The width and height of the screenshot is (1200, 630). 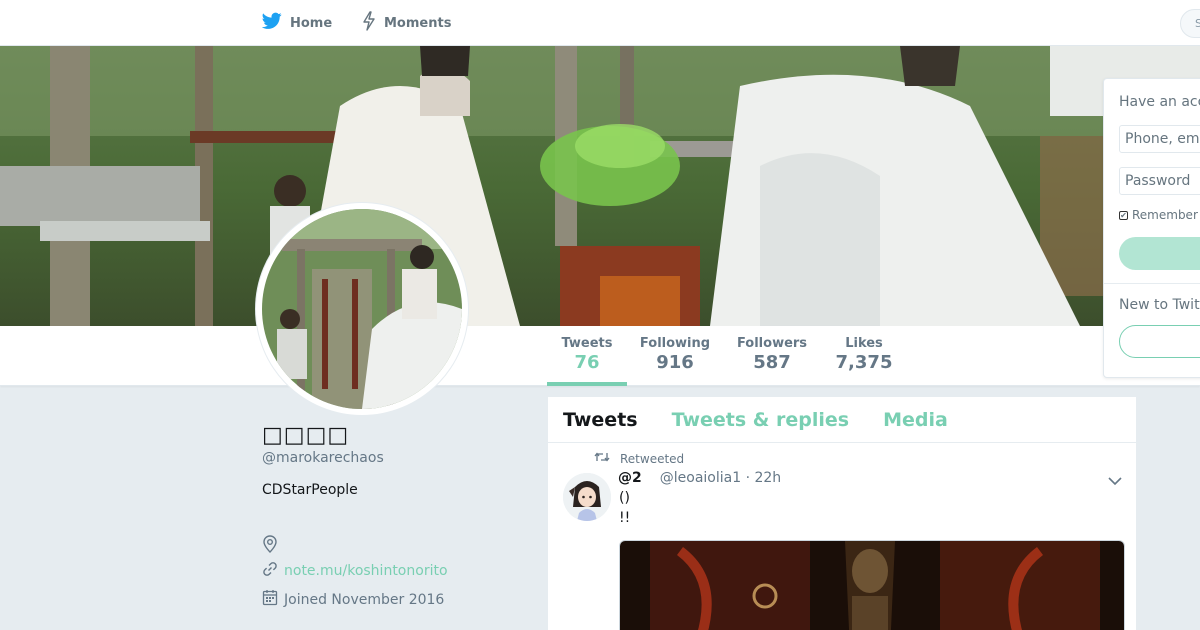 I want to click on stat-likes: Likes 7,375, so click(x=864, y=354).